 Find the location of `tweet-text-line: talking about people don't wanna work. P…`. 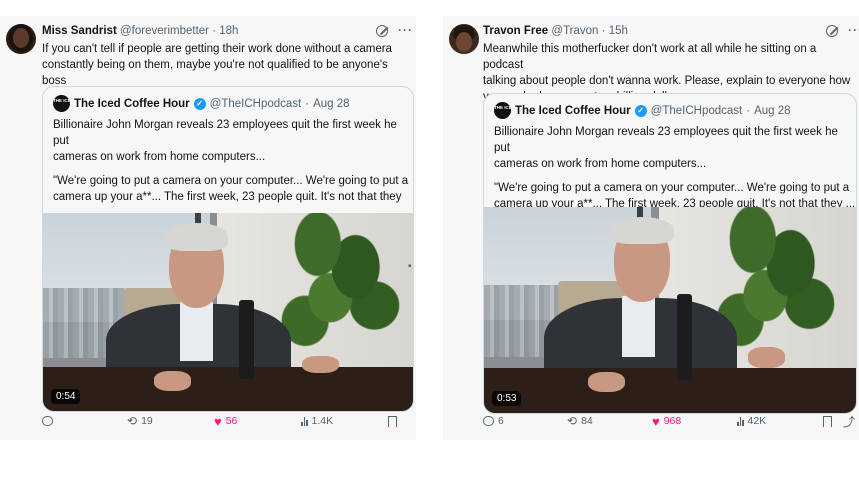

tweet-text-line: talking about people don't wanna work. P… is located at coordinates (667, 81).